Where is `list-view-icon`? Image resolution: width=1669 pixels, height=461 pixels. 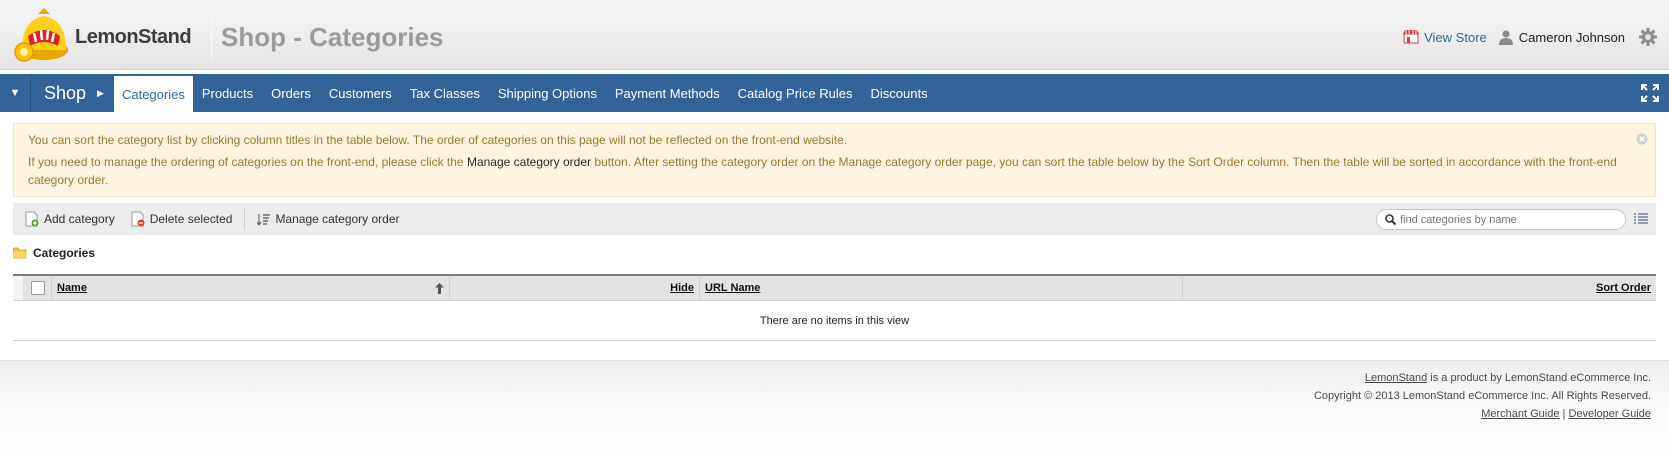
list-view-icon is located at coordinates (1641, 219).